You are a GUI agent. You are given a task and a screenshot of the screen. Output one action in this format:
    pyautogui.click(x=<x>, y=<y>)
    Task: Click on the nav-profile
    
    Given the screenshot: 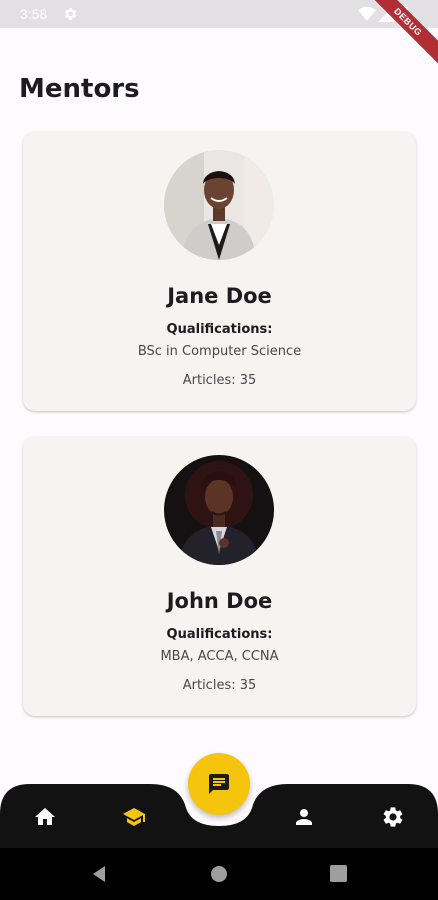 What is the action you would take?
    pyautogui.click(x=304, y=817)
    